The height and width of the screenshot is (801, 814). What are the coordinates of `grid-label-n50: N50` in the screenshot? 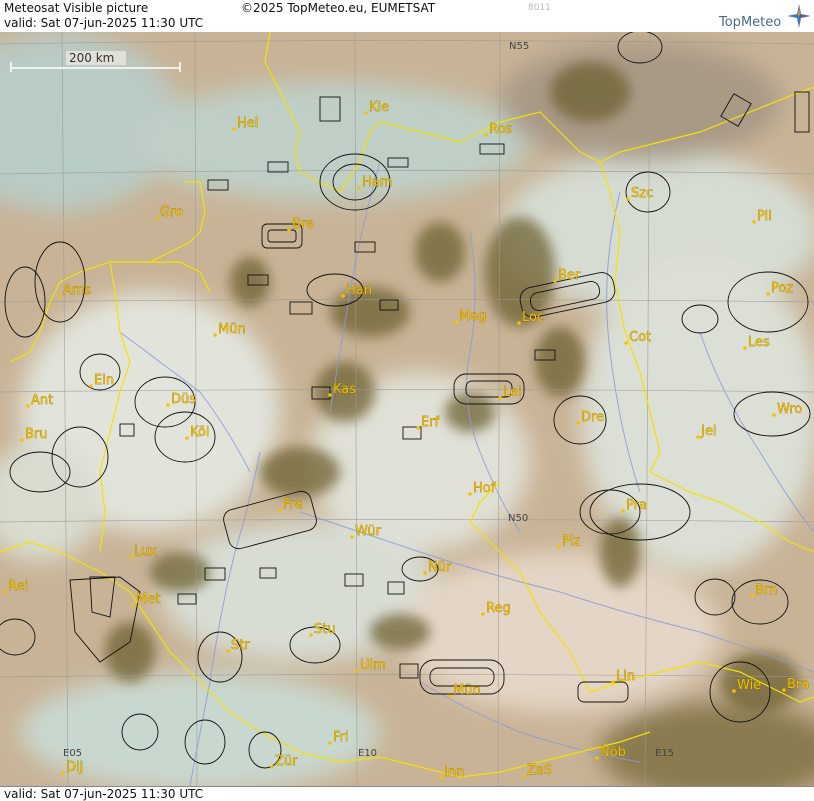 It's located at (518, 518).